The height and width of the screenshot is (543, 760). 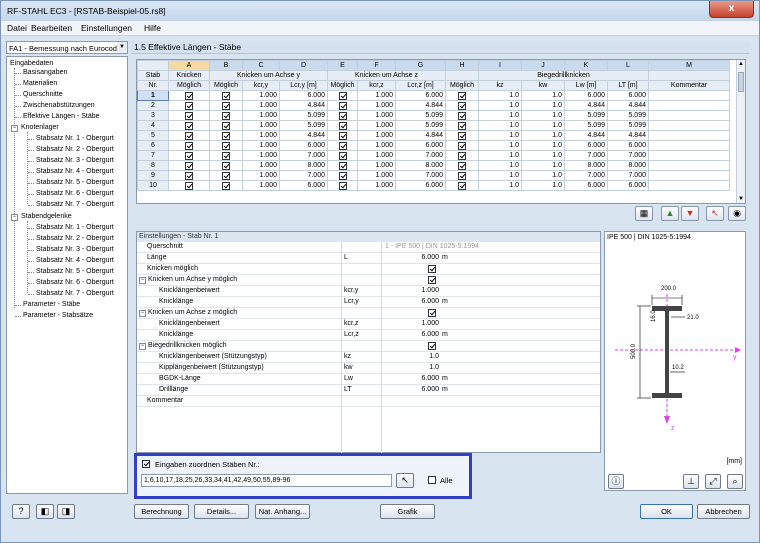 What do you see at coordinates (75, 293) in the screenshot?
I see `tree-item: Stabsatz Nr. 7 - Obergurt` at bounding box center [75, 293].